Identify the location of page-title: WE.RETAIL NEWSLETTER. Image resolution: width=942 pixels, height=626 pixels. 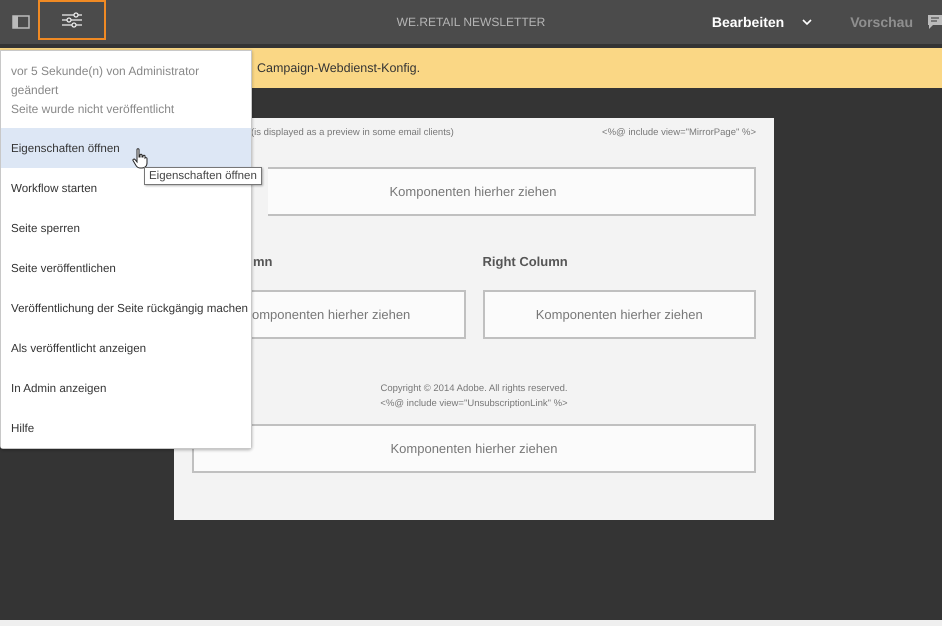
(471, 22).